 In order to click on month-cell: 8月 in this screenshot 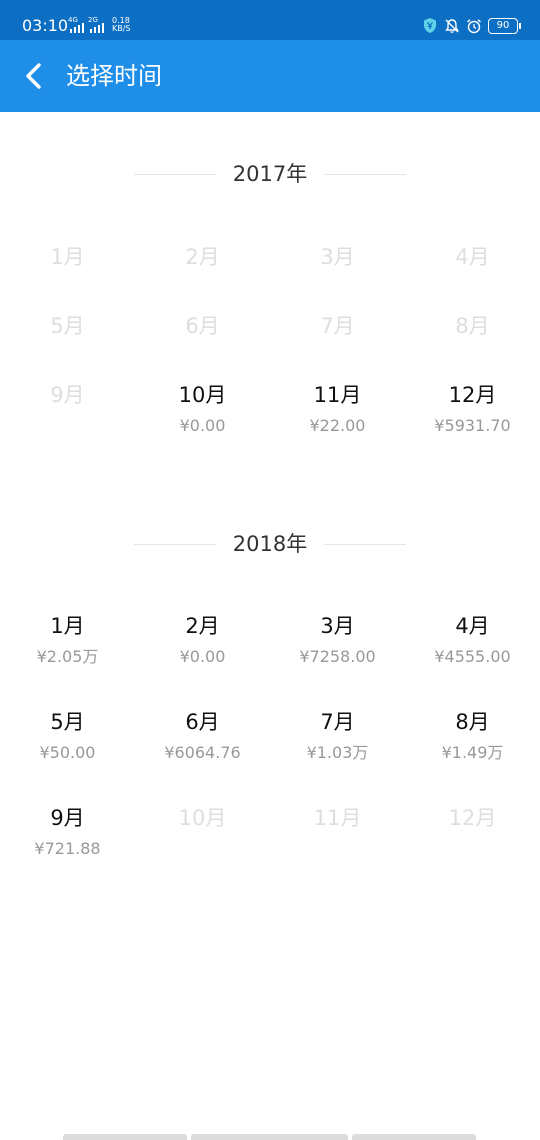, I will do `click(472, 326)`.